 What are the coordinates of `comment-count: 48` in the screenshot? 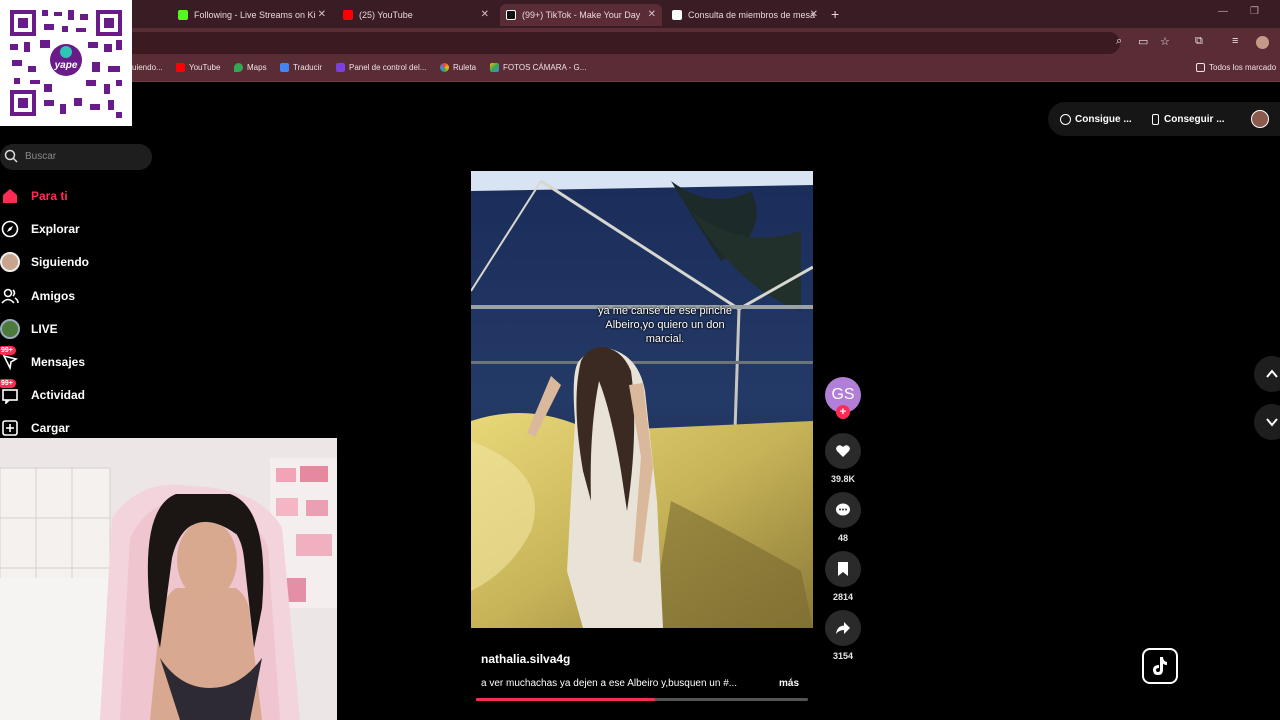 It's located at (842, 538).